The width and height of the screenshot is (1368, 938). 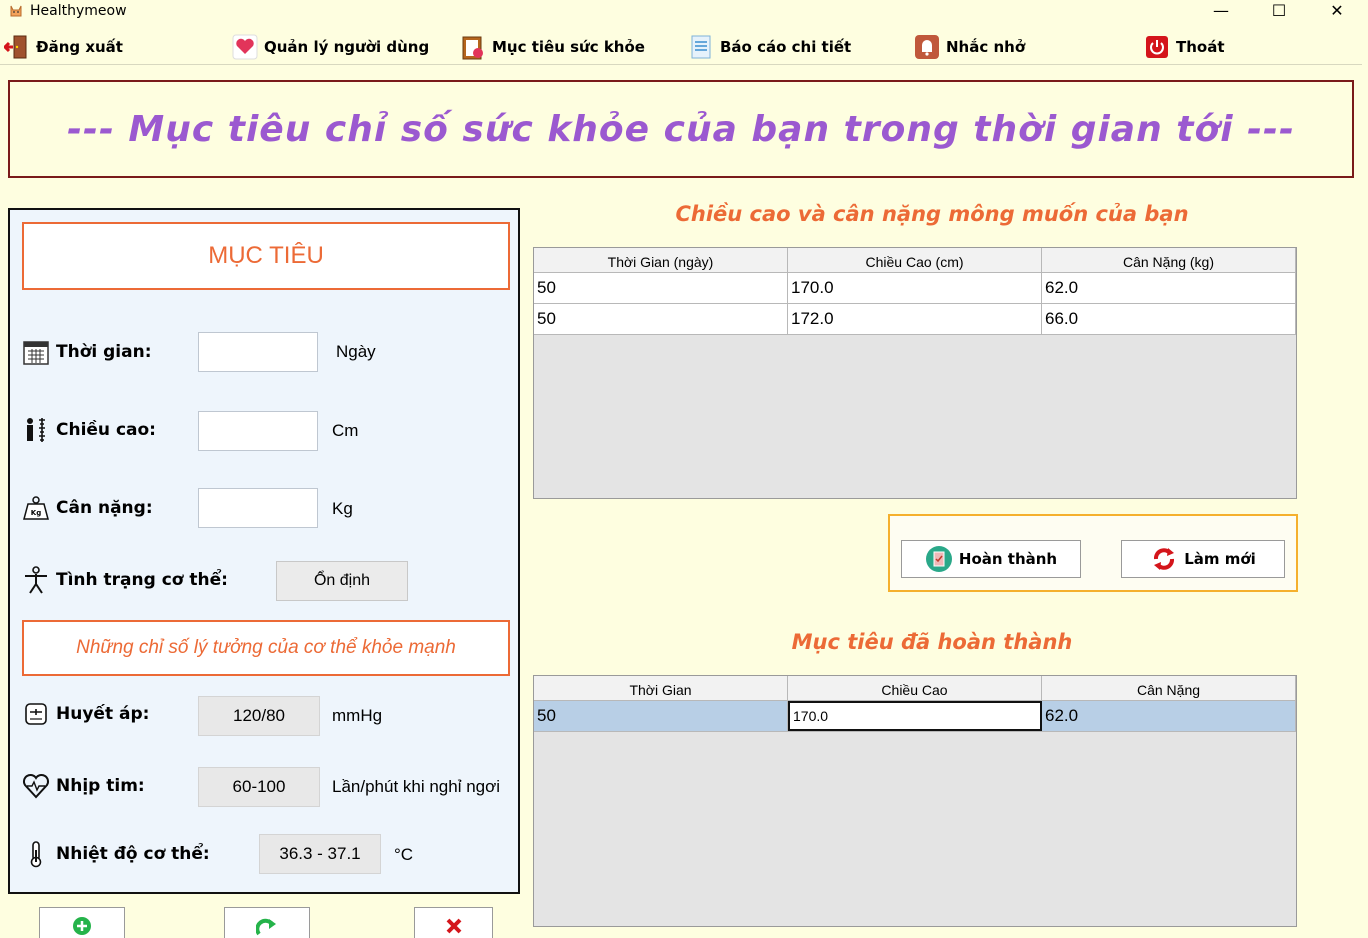 What do you see at coordinates (1169, 260) in the screenshot?
I see `targets-col-weight: Cân Nặng (kg)` at bounding box center [1169, 260].